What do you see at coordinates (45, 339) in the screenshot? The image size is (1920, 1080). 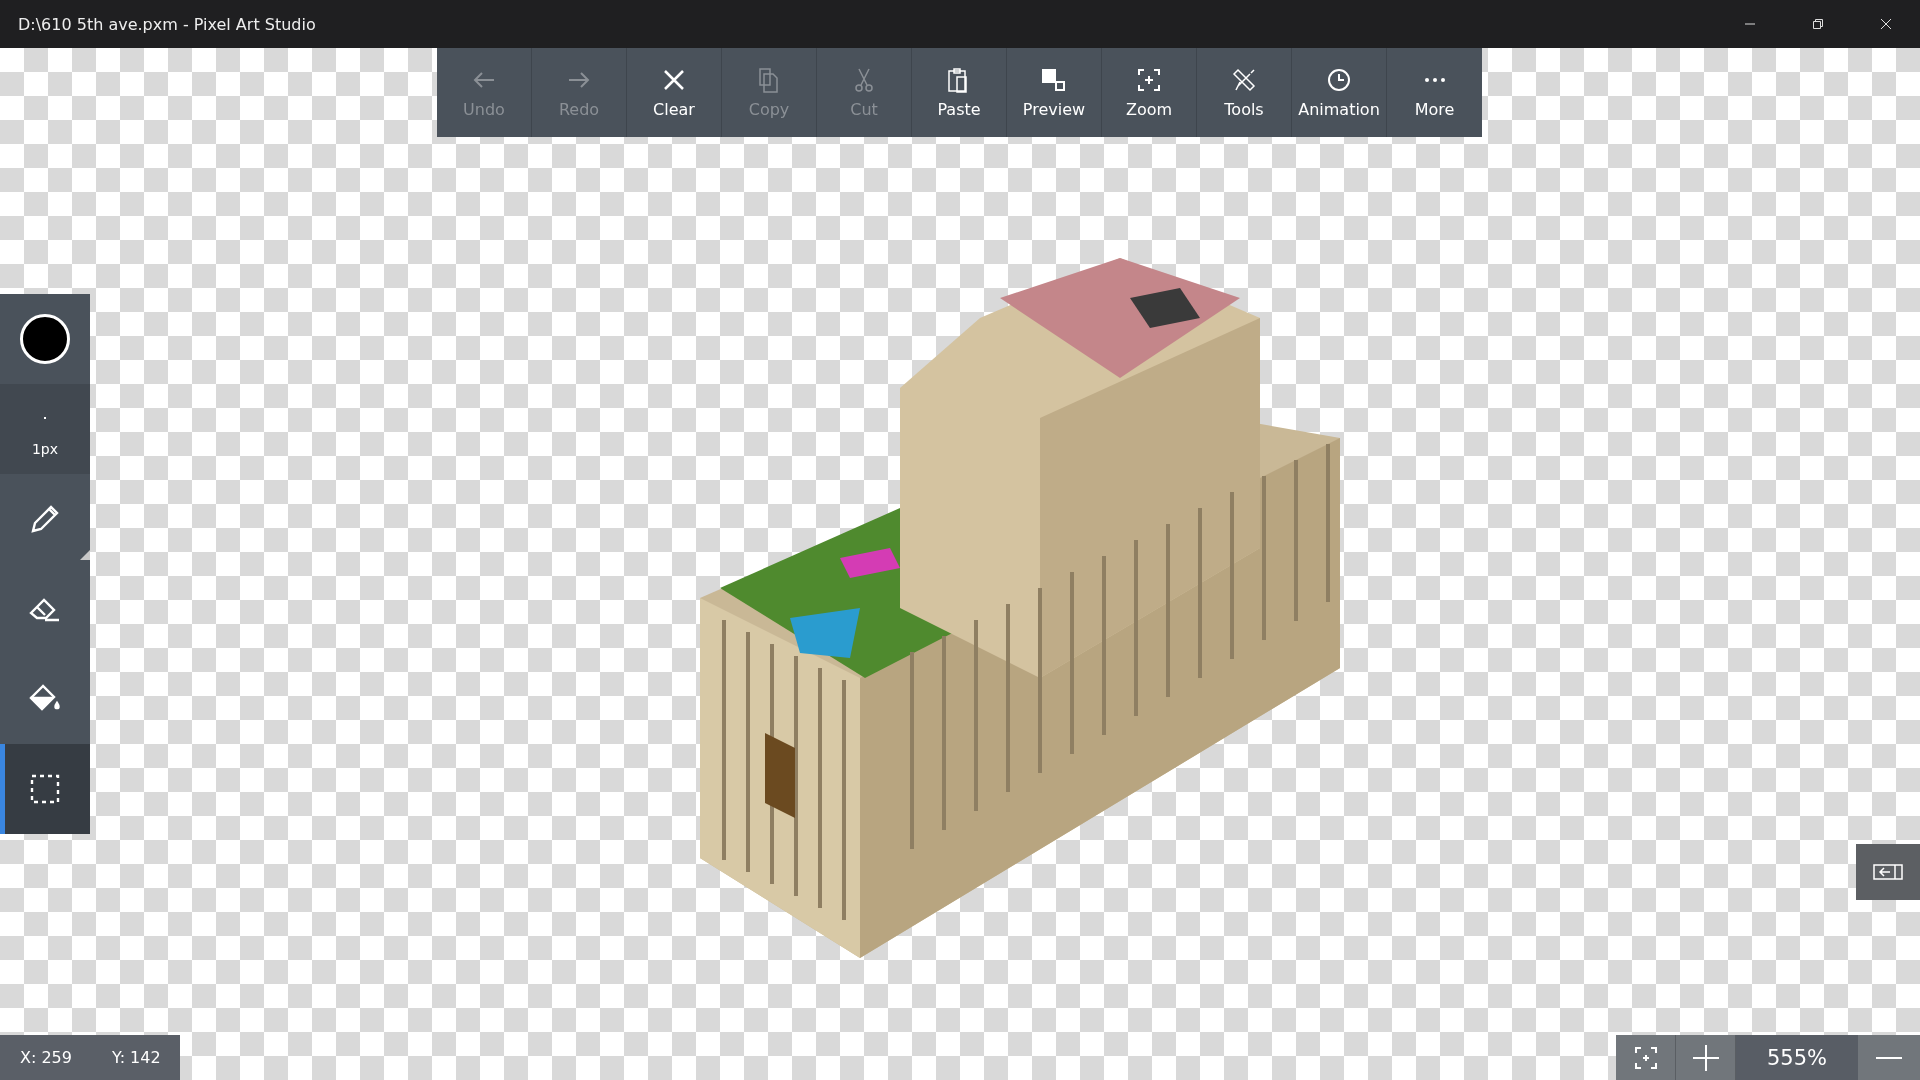 I see `color-swatch` at bounding box center [45, 339].